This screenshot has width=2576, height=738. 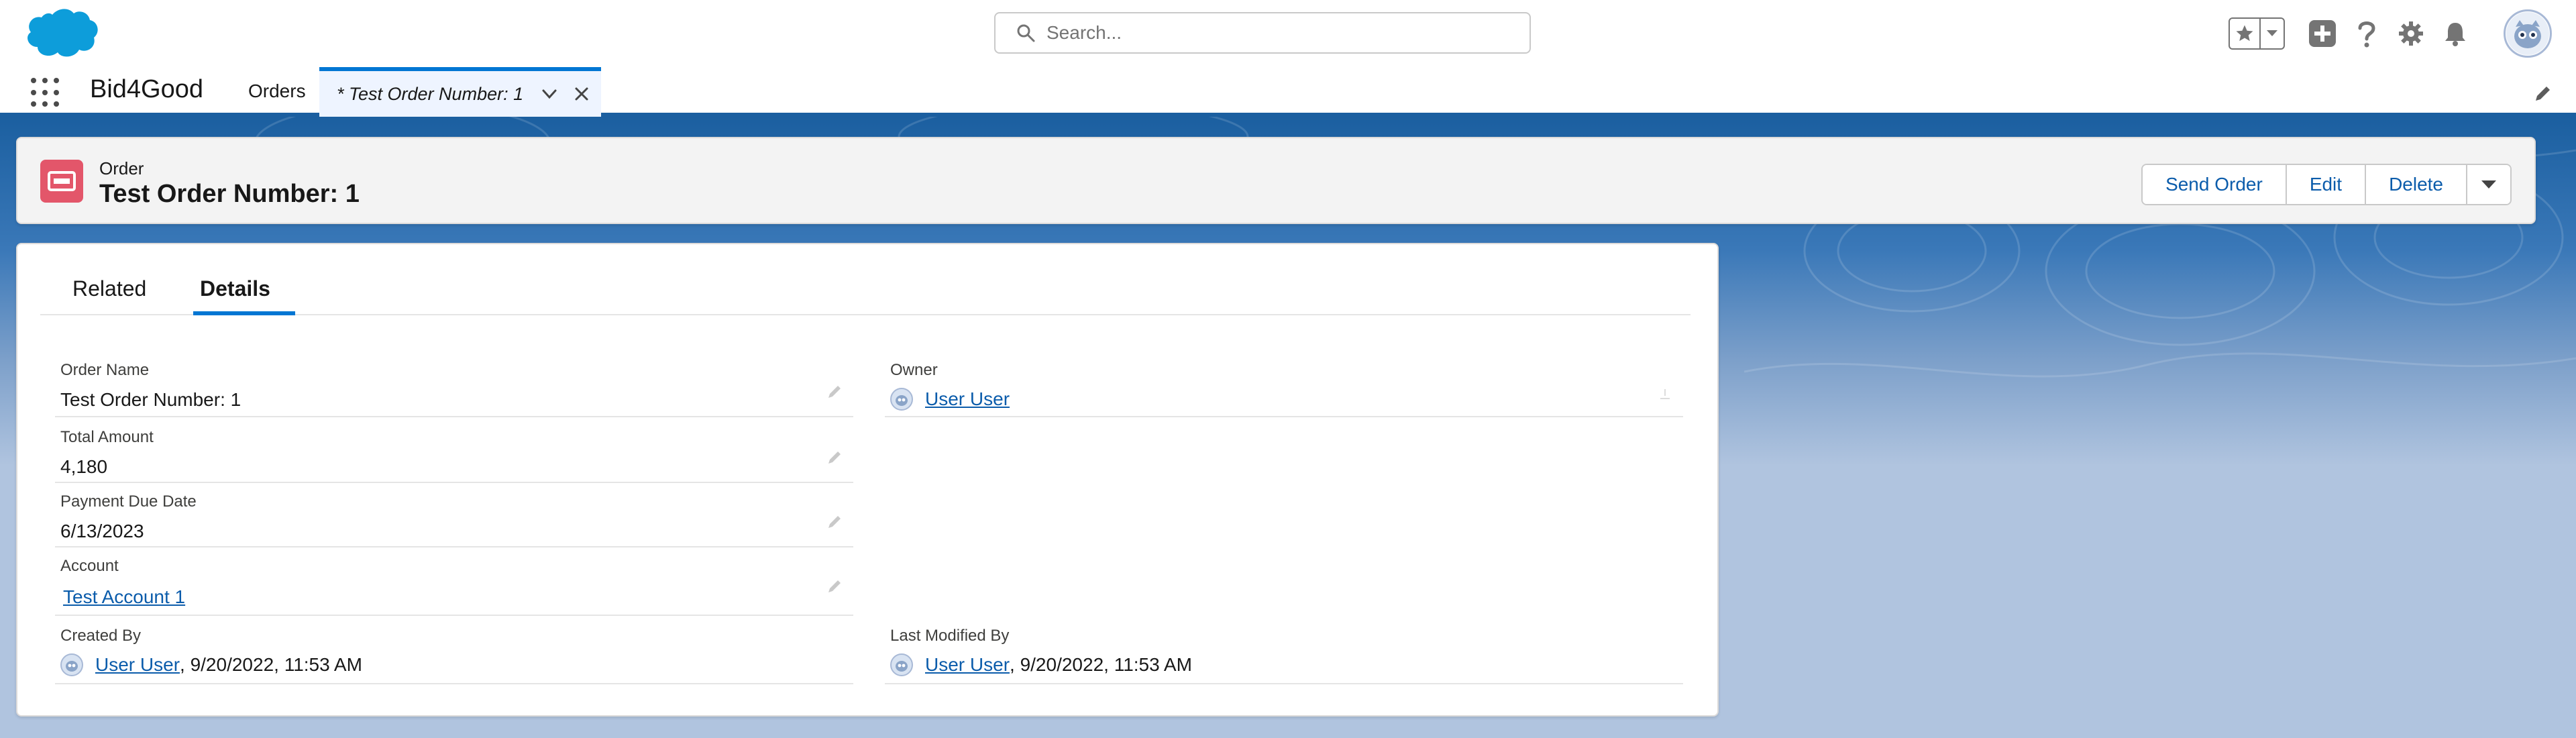 What do you see at coordinates (454, 451) in the screenshot?
I see `field-total-amount: Total Amount 4,180` at bounding box center [454, 451].